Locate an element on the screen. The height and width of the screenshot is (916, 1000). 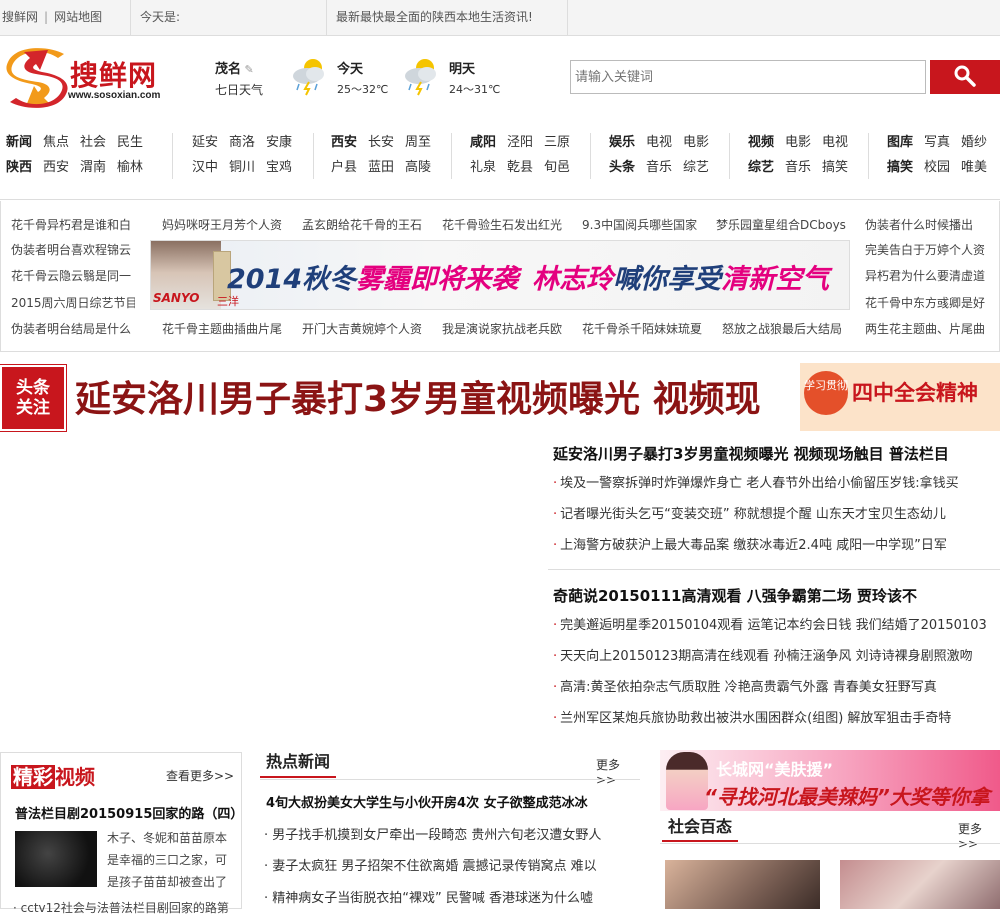
topic-link: 花千骨云隐云翳是同一 is located at coordinates (73, 275).